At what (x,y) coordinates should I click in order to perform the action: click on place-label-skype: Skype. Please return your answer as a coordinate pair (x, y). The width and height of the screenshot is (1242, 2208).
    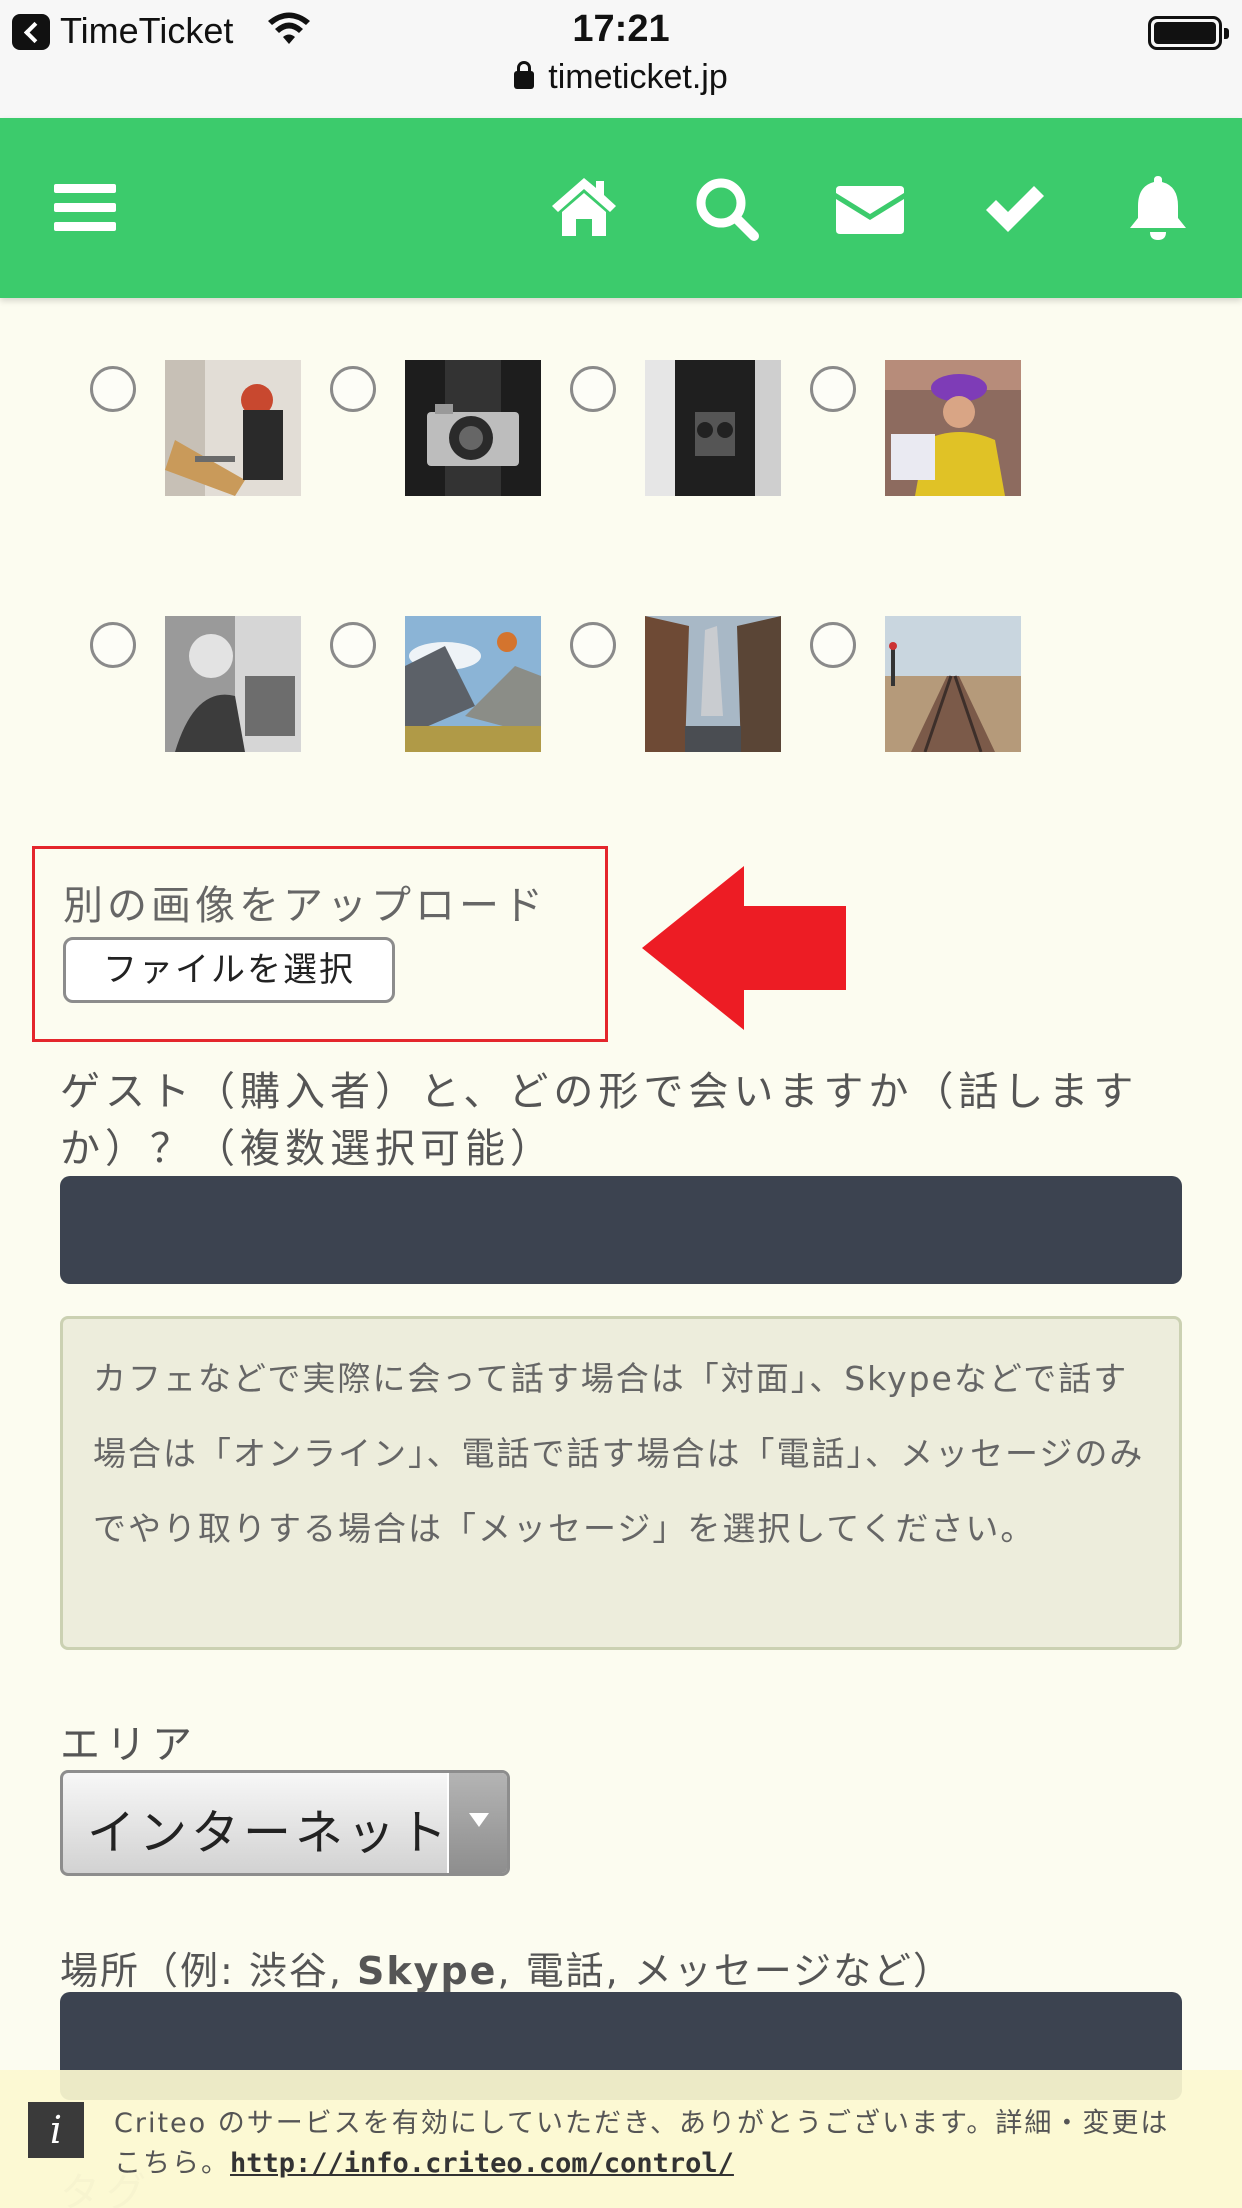
    Looking at the image, I should click on (427, 1971).